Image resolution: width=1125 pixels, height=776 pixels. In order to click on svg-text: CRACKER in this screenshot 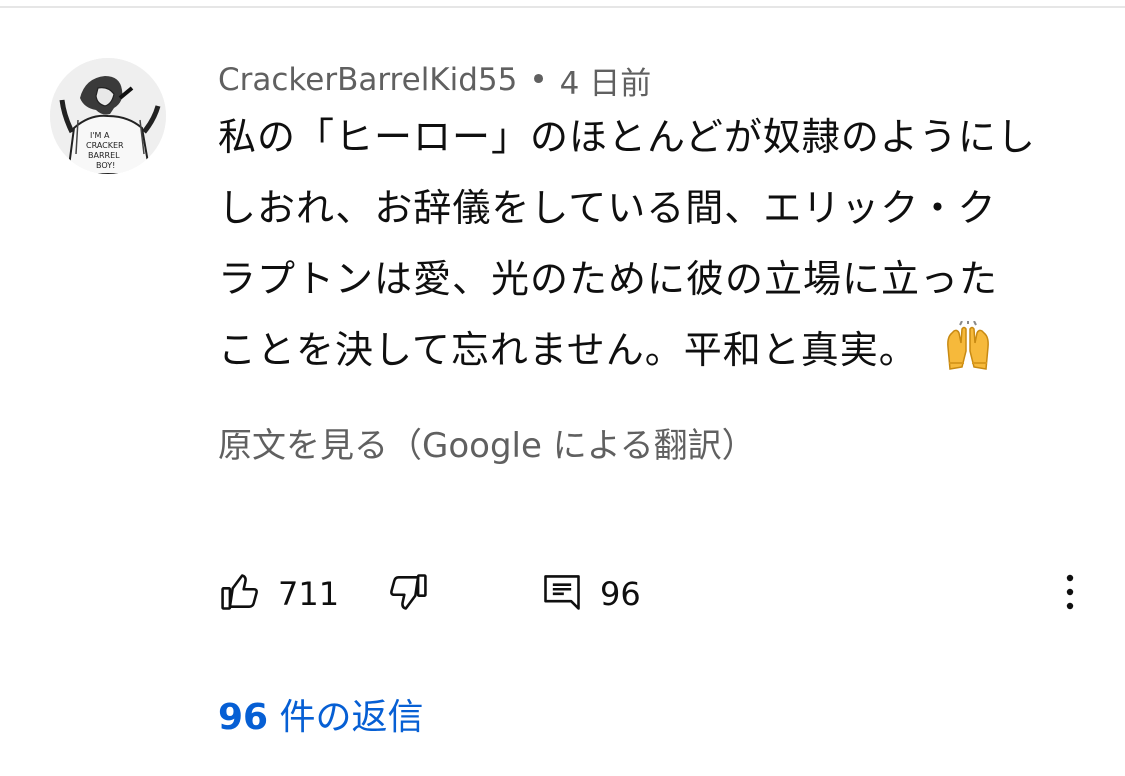, I will do `click(105, 145)`.